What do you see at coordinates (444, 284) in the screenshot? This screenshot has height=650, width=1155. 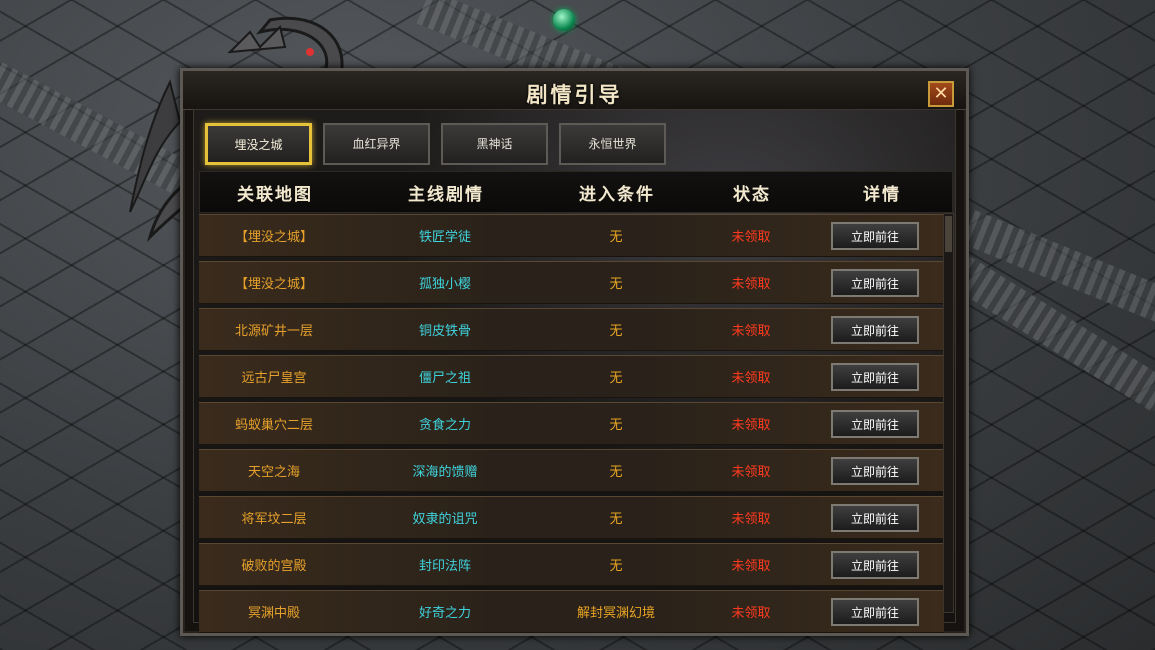 I see `story-cell: 孤独小樱` at bounding box center [444, 284].